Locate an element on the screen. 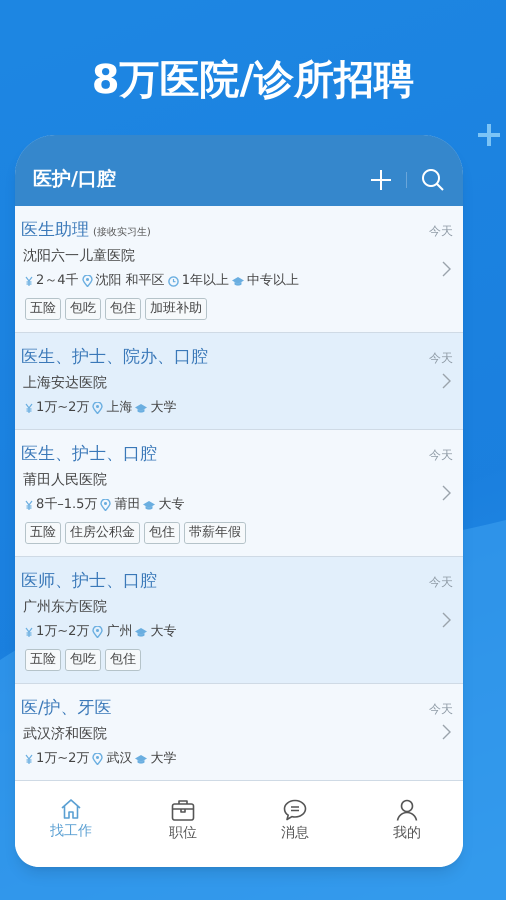 The image size is (506, 900). job-info: 8千–1.5万 is located at coordinates (67, 505).